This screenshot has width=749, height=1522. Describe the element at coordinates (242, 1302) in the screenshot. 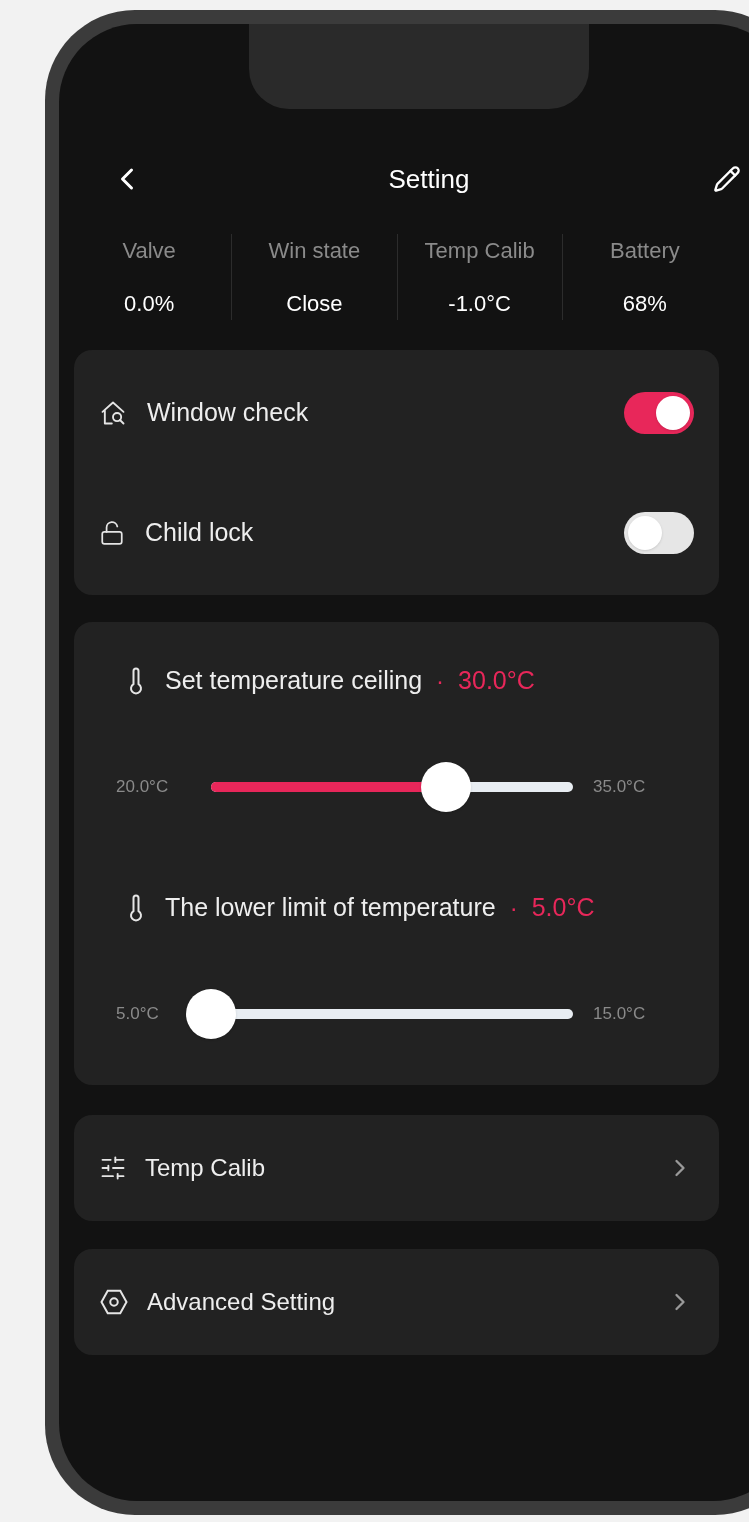

I see `menu-label: Advanced Setting` at that location.